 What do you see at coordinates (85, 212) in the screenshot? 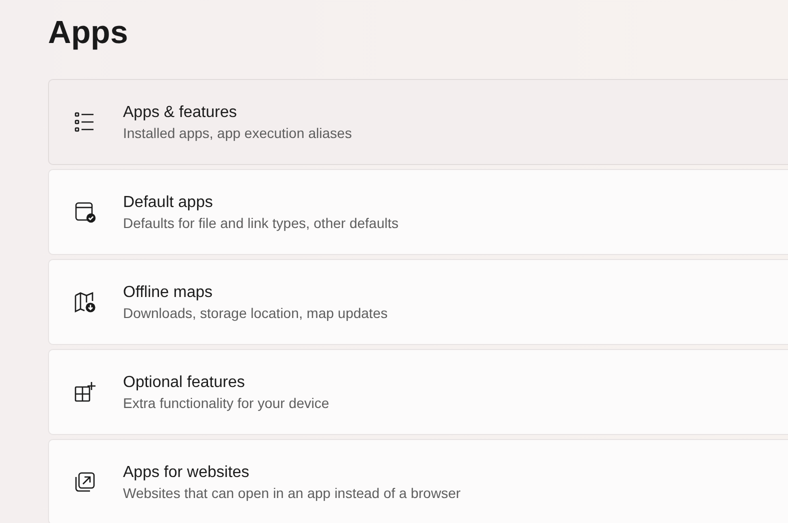
I see `window-check-icon` at bounding box center [85, 212].